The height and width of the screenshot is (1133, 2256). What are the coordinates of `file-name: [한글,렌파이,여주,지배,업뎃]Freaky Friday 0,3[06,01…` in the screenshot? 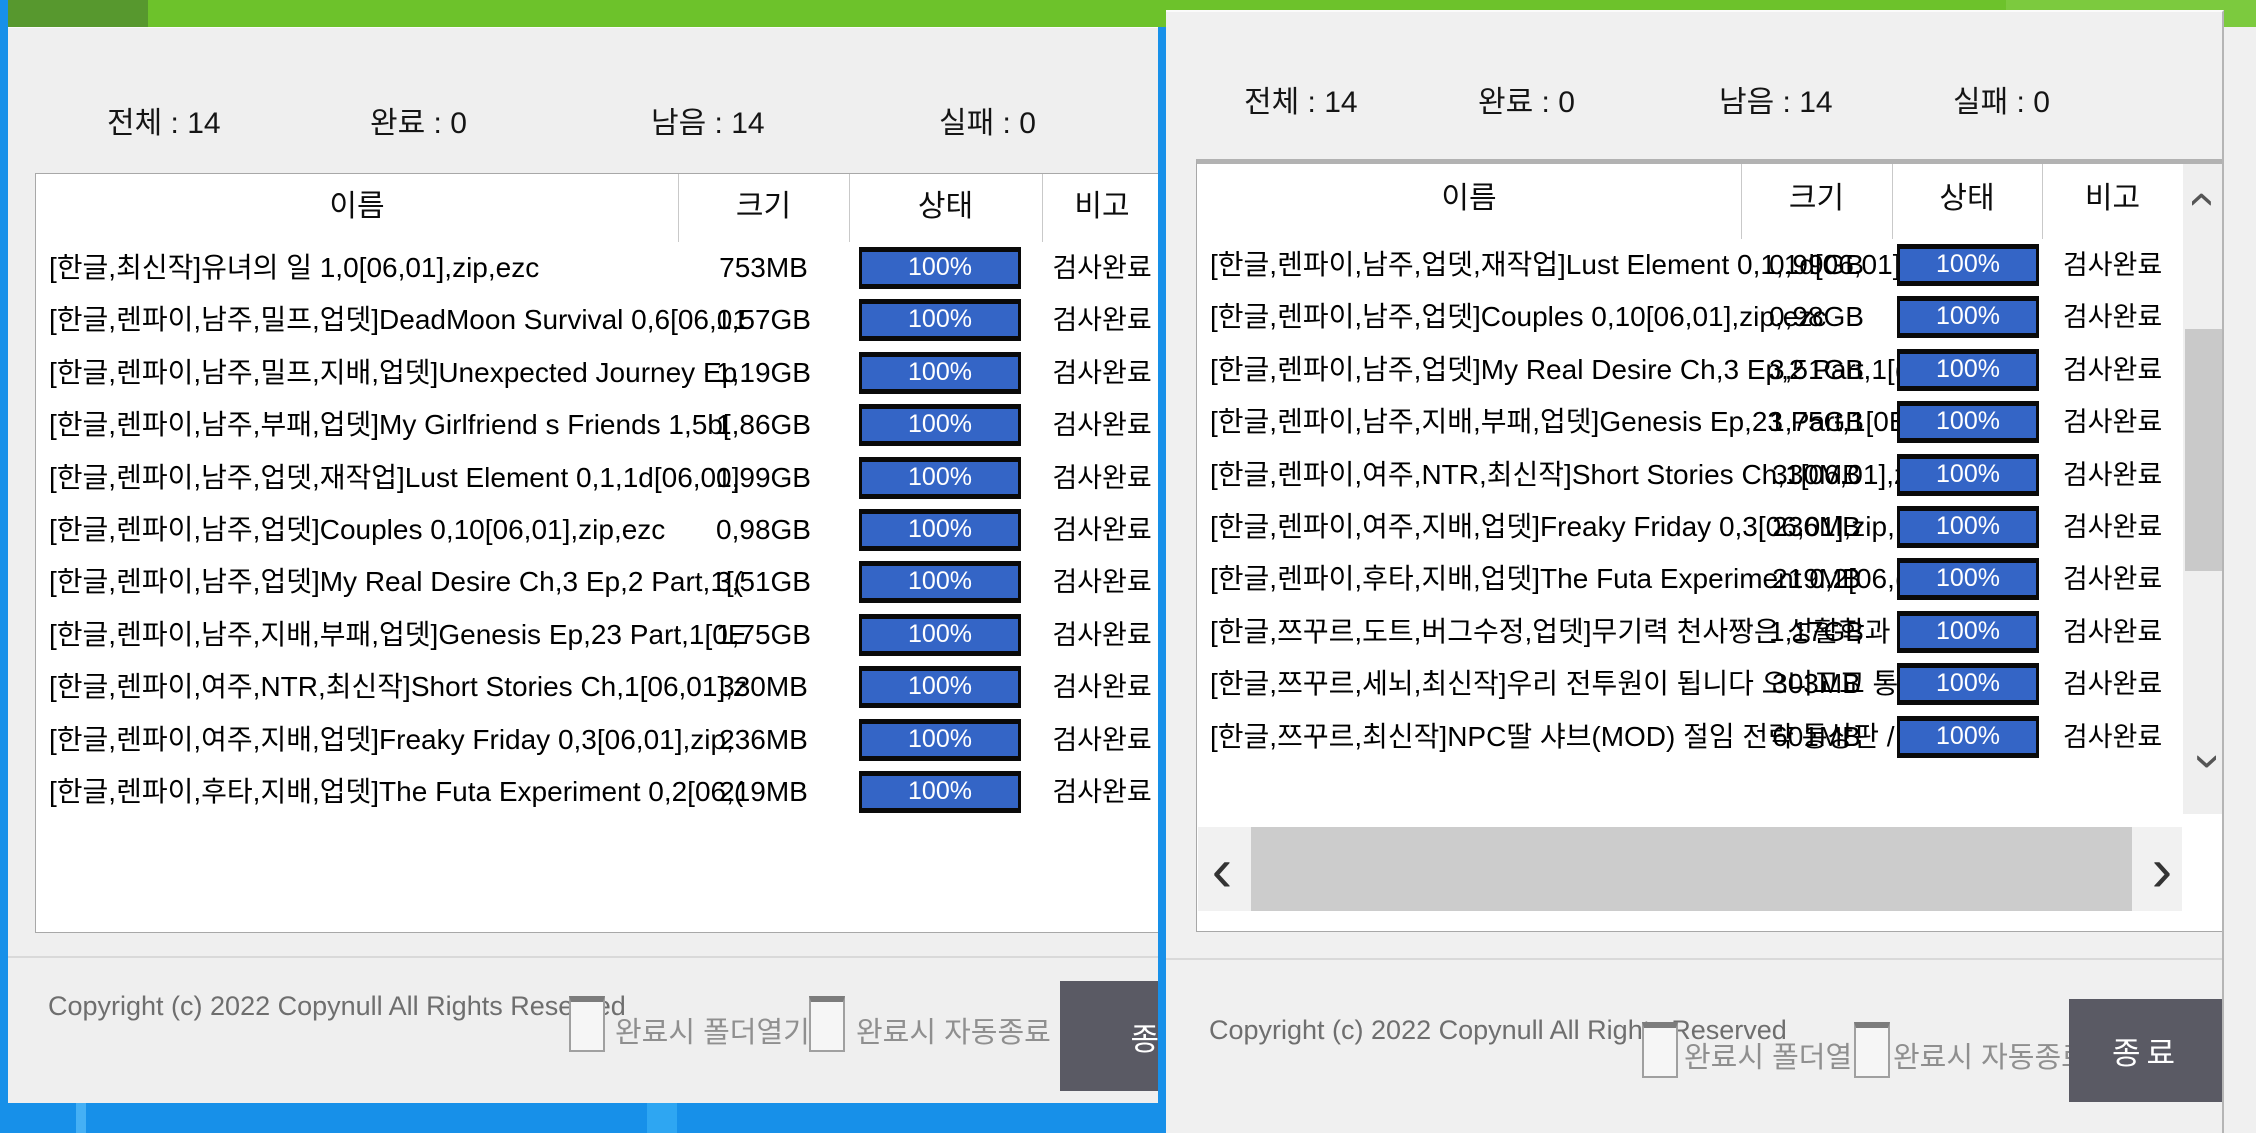 It's located at (391, 739).